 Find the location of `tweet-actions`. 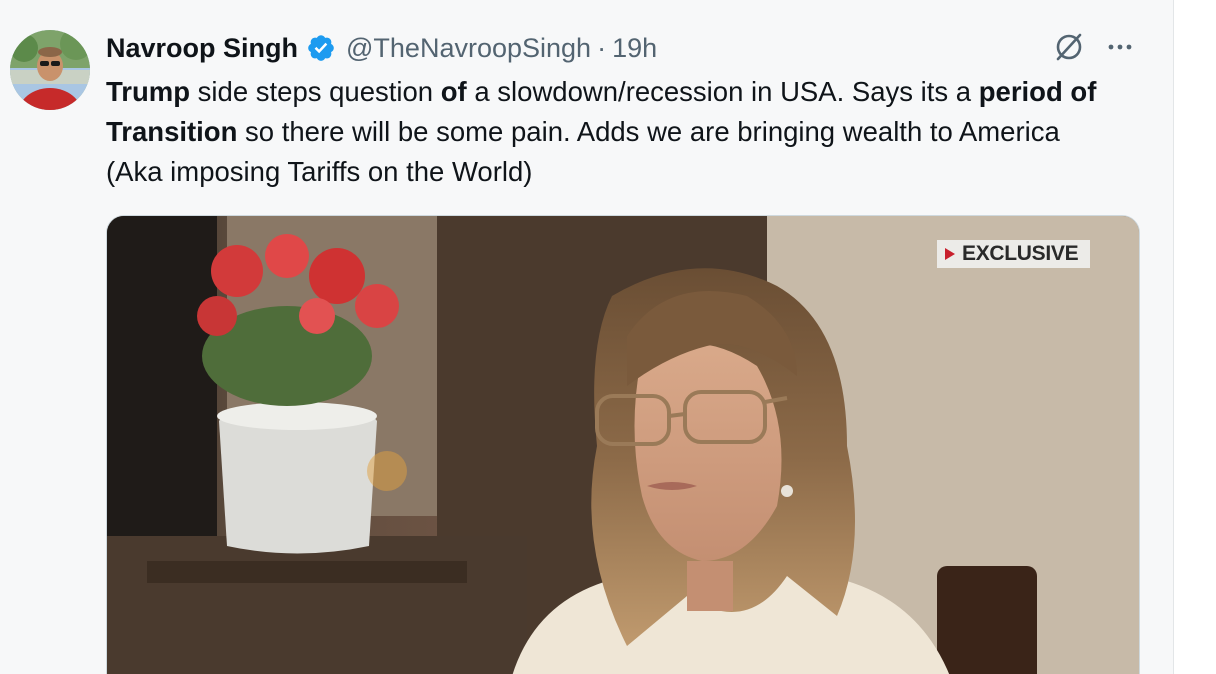

tweet-actions is located at coordinates (1094, 47).